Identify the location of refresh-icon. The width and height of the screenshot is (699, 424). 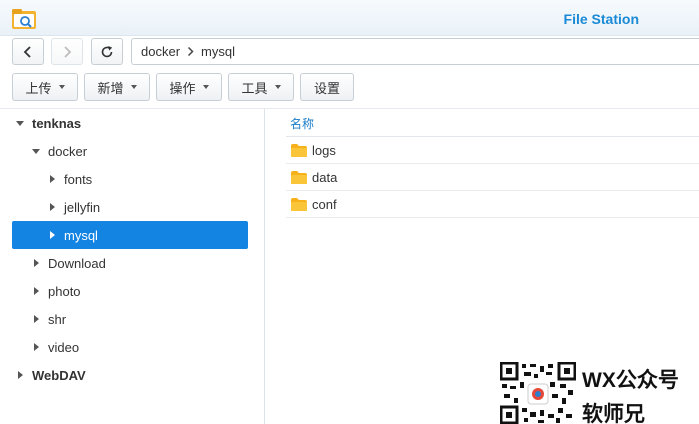
(107, 51).